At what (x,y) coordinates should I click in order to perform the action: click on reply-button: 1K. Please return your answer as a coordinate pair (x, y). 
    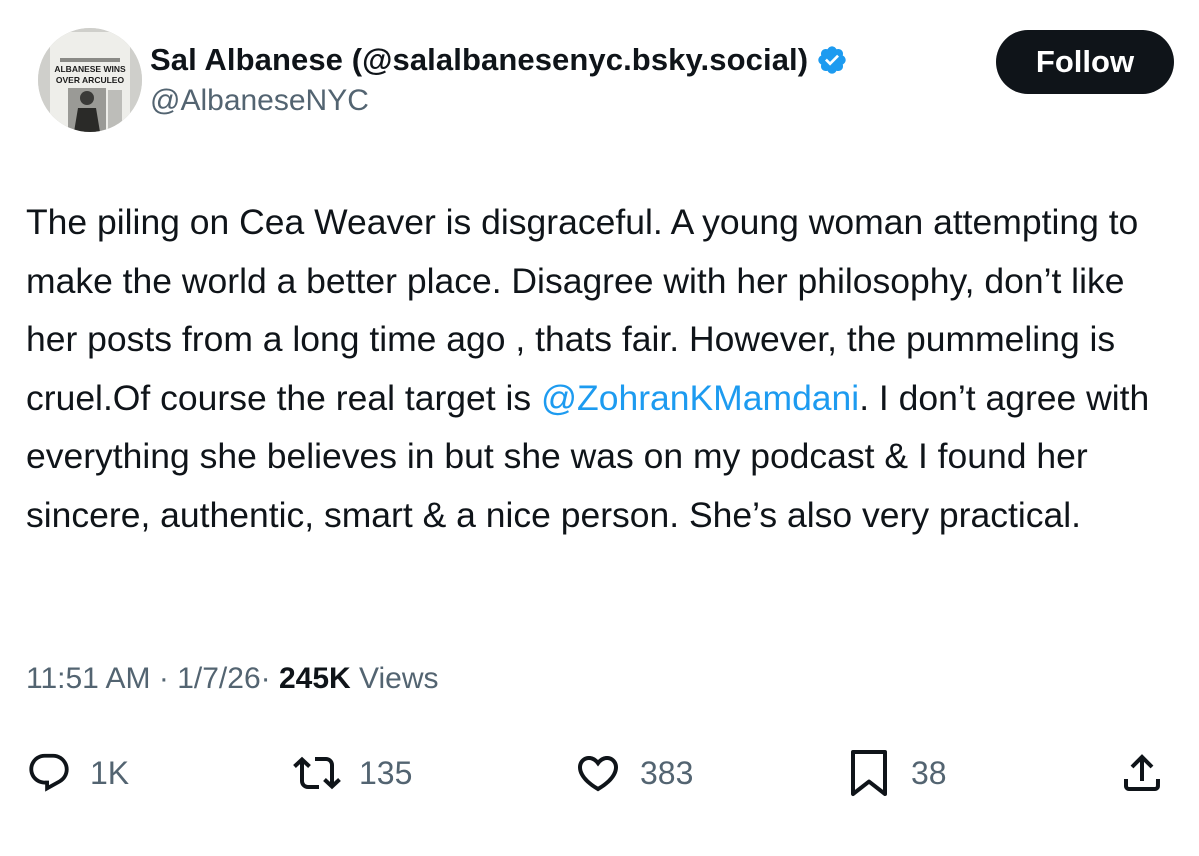
    Looking at the image, I should click on (77, 773).